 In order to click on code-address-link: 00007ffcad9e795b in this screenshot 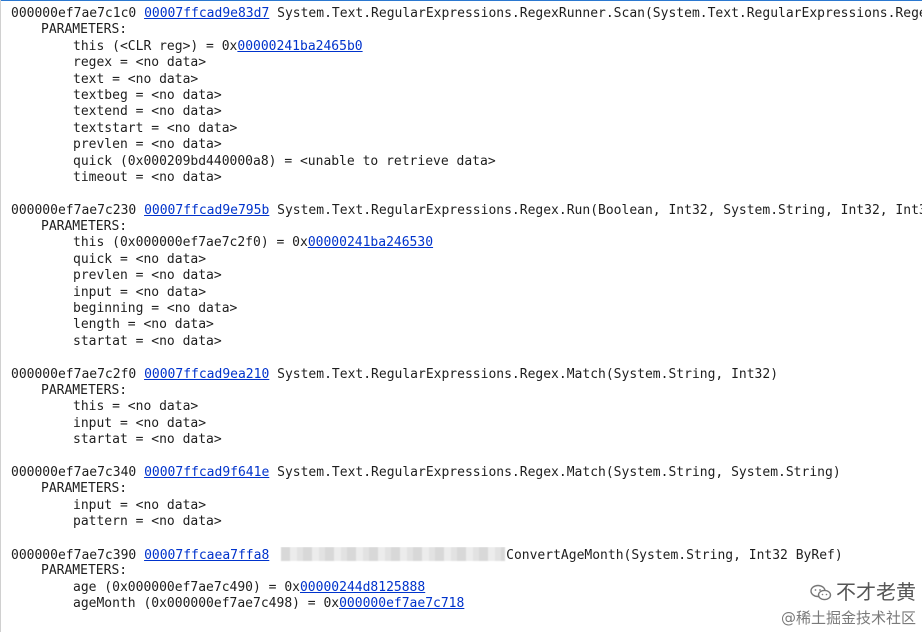, I will do `click(206, 210)`.